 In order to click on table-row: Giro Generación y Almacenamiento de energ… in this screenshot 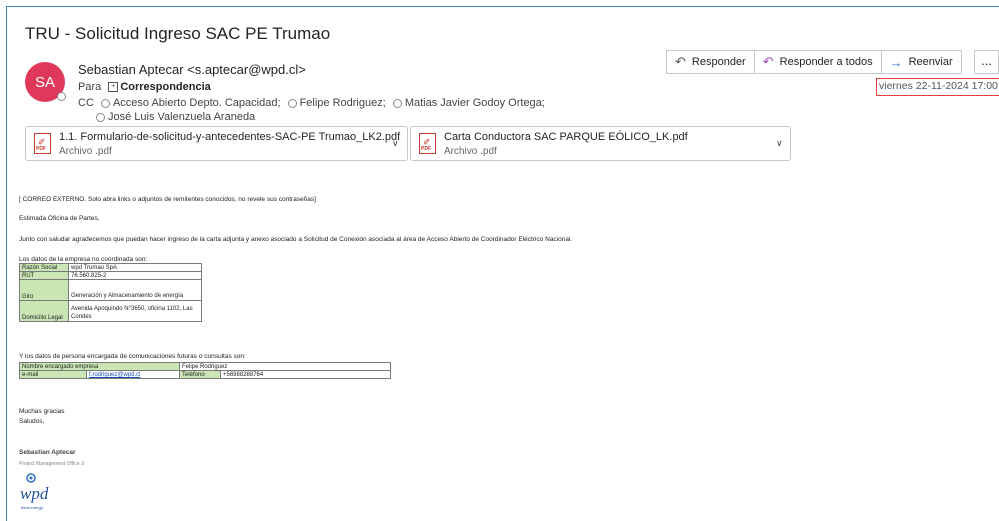, I will do `click(110, 290)`.